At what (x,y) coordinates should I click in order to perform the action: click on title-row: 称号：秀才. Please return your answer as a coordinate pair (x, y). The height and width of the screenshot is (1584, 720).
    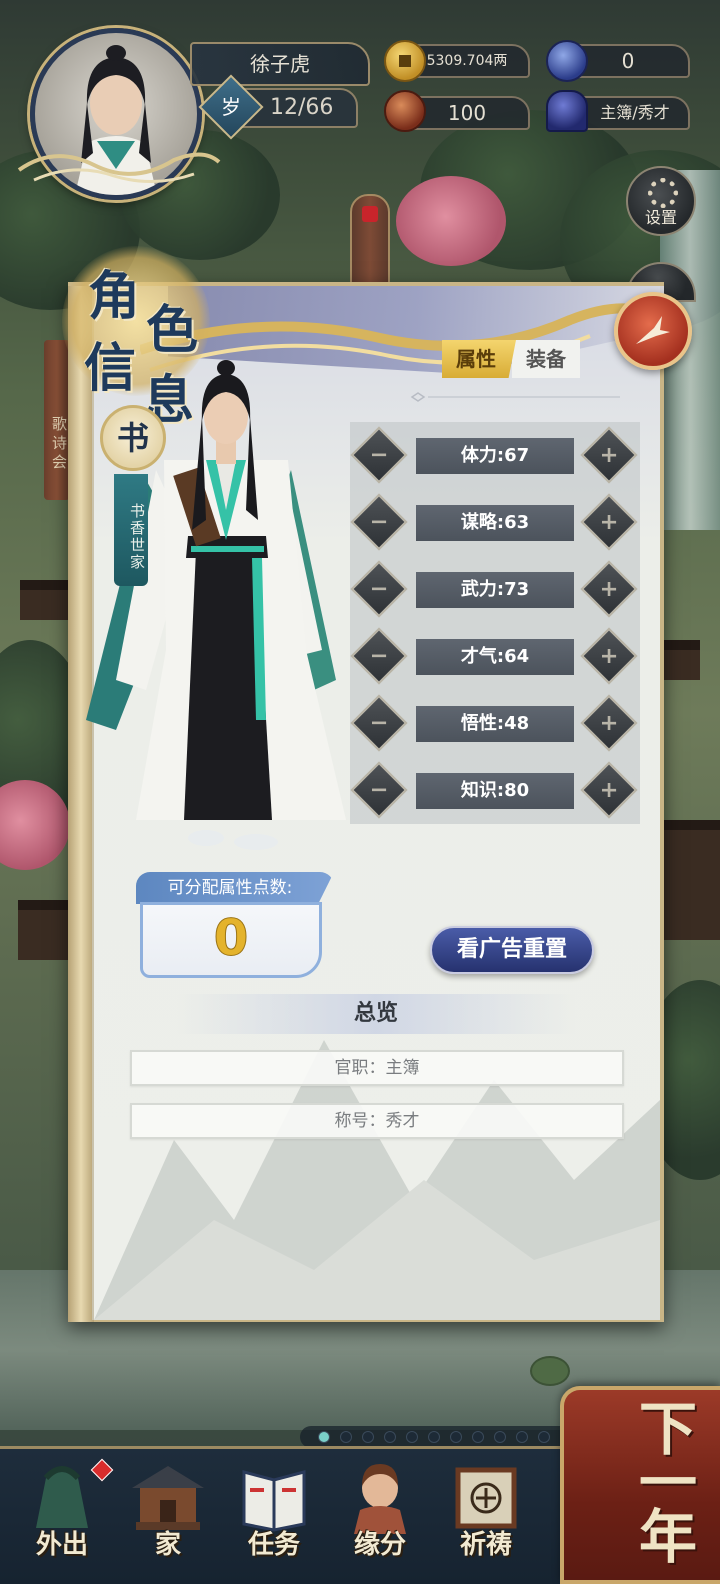
    Looking at the image, I should click on (377, 1121).